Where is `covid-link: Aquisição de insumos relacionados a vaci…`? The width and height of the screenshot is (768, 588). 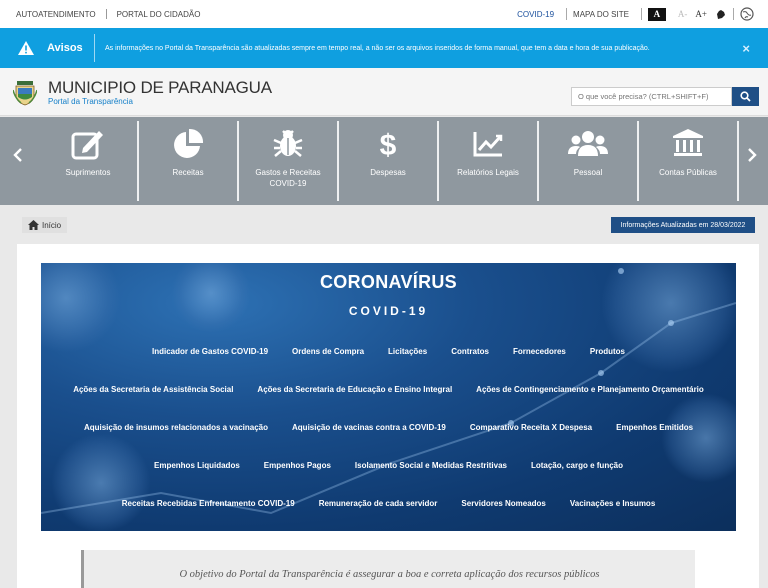
covid-link: Aquisição de insumos relacionados a vaci… is located at coordinates (176, 442).